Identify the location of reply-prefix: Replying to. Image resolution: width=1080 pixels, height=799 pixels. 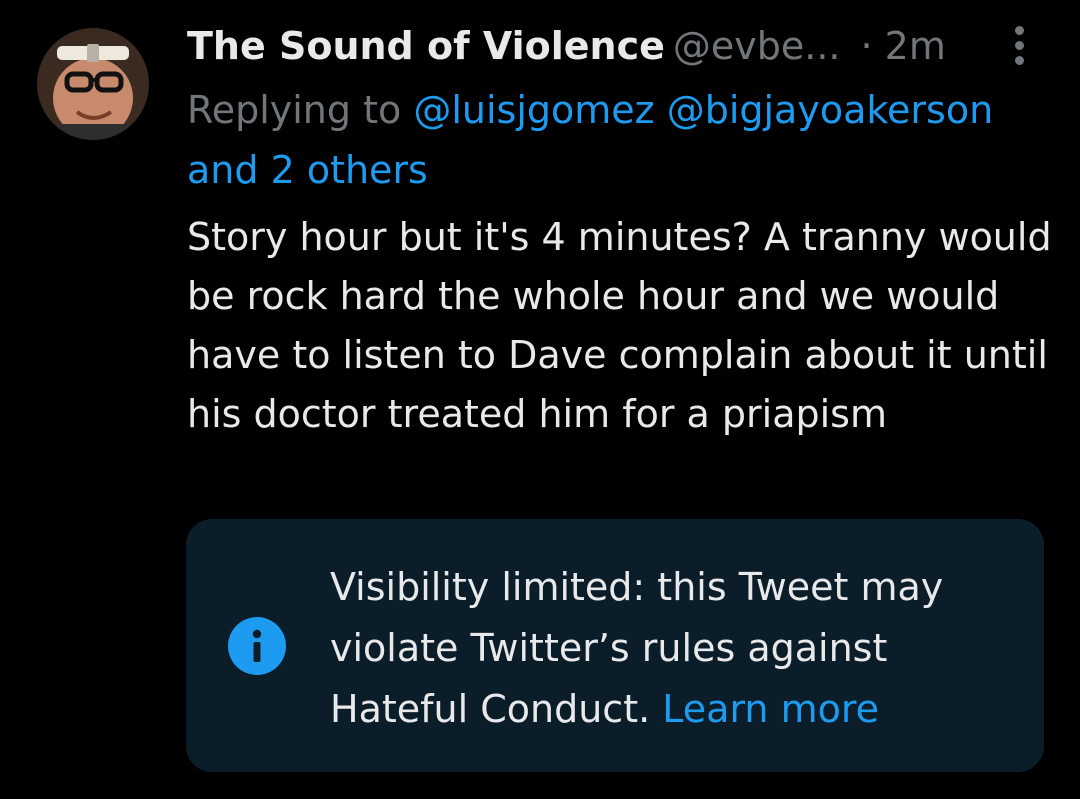
(294, 110).